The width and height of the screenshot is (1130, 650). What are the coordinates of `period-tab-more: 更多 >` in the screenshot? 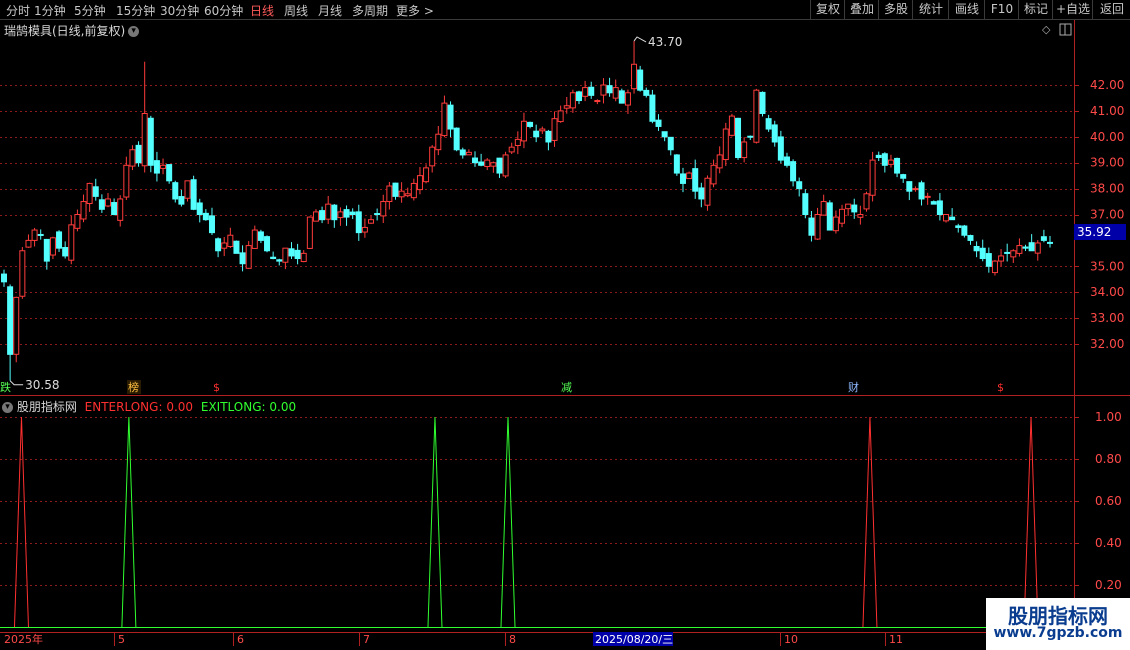 It's located at (415, 10).